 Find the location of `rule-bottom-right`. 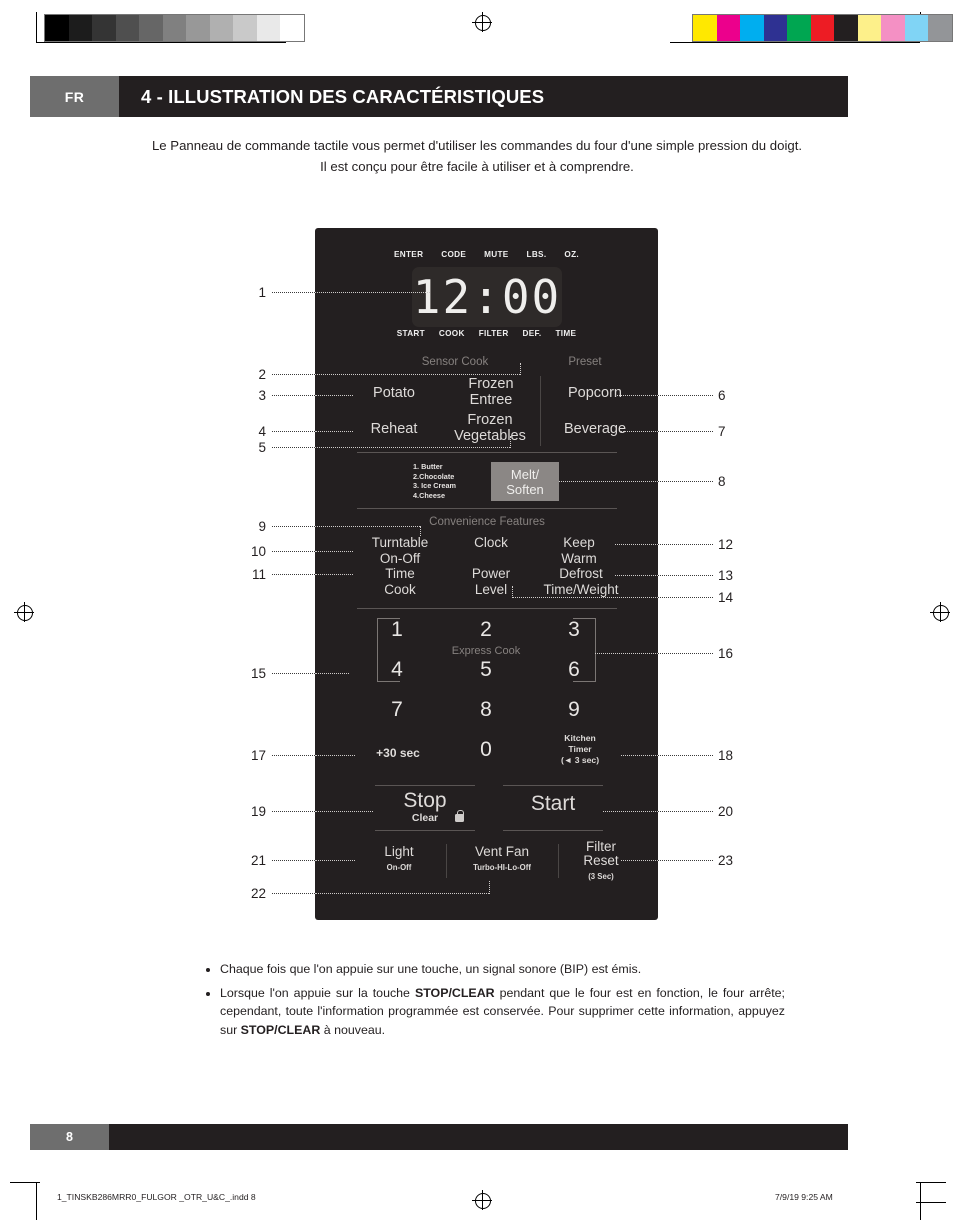

rule-bottom-right is located at coordinates (920, 1201).